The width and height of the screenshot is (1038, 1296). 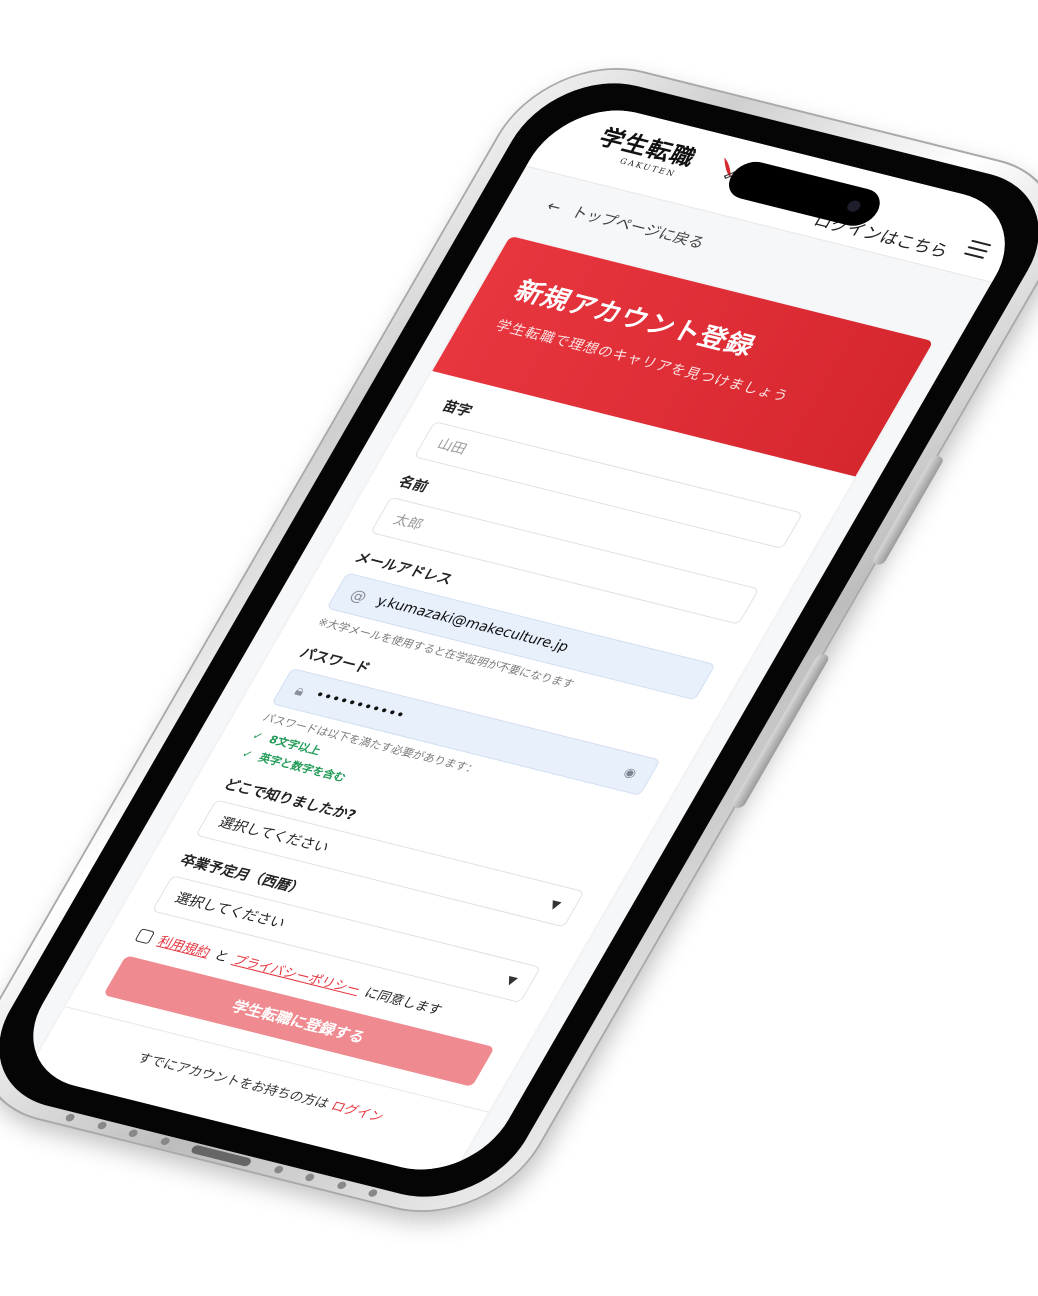 What do you see at coordinates (221, 957) in the screenshot?
I see `agreement-and: と` at bounding box center [221, 957].